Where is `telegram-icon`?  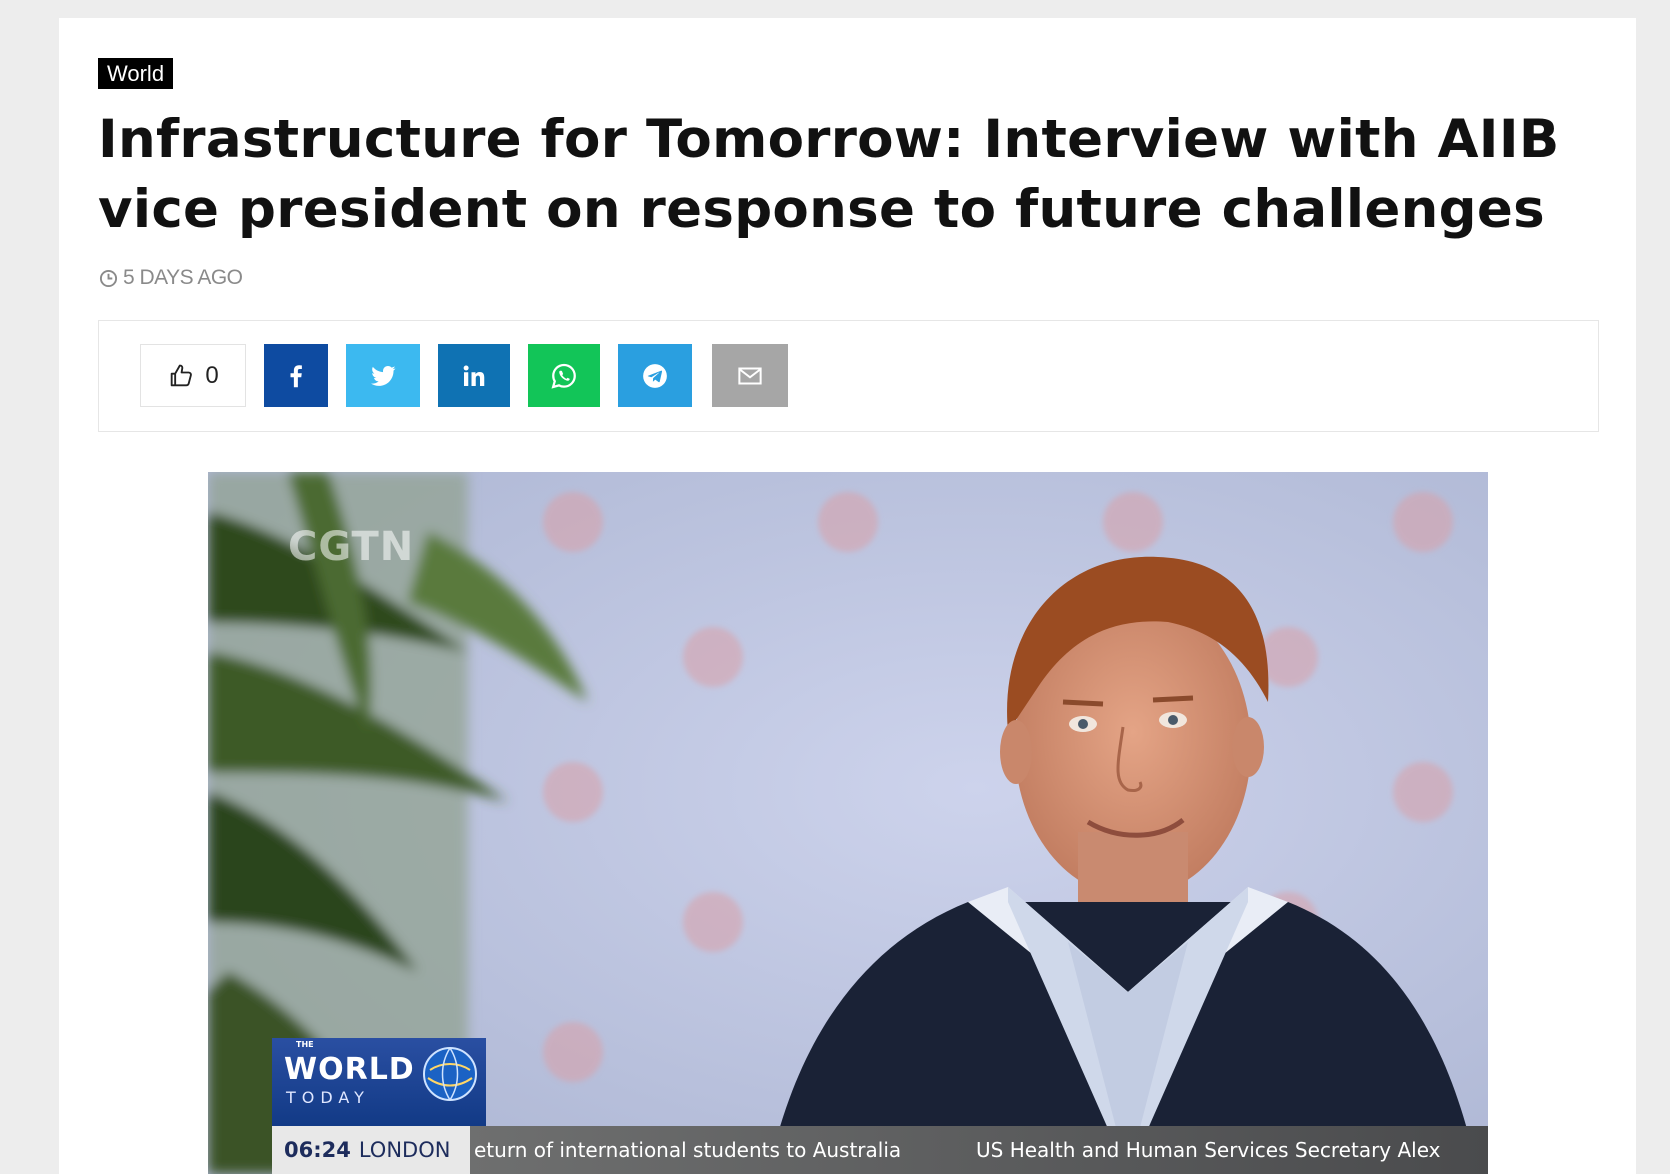
telegram-icon is located at coordinates (655, 375).